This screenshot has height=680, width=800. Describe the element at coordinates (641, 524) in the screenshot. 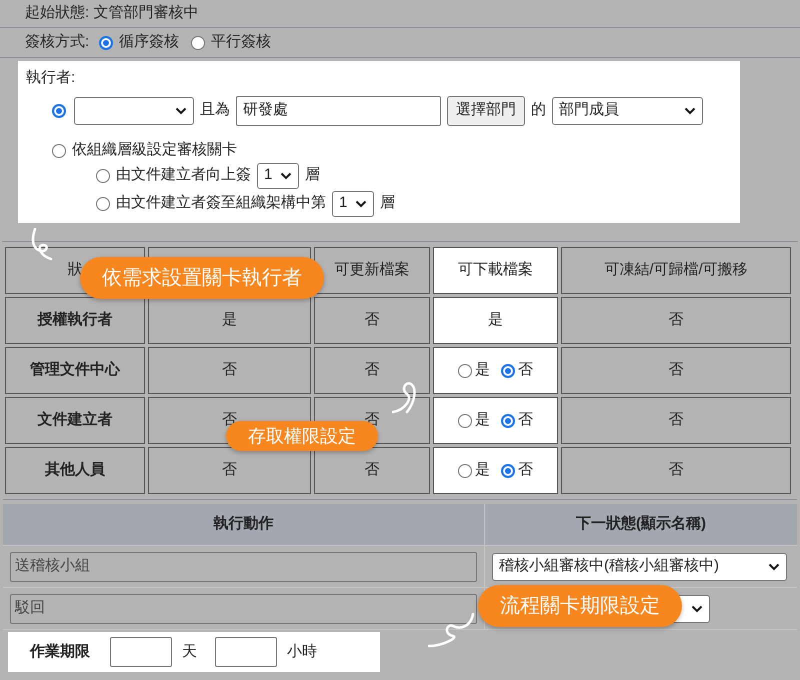

I see `column-header: 下一狀態(顯示名稱)` at that location.